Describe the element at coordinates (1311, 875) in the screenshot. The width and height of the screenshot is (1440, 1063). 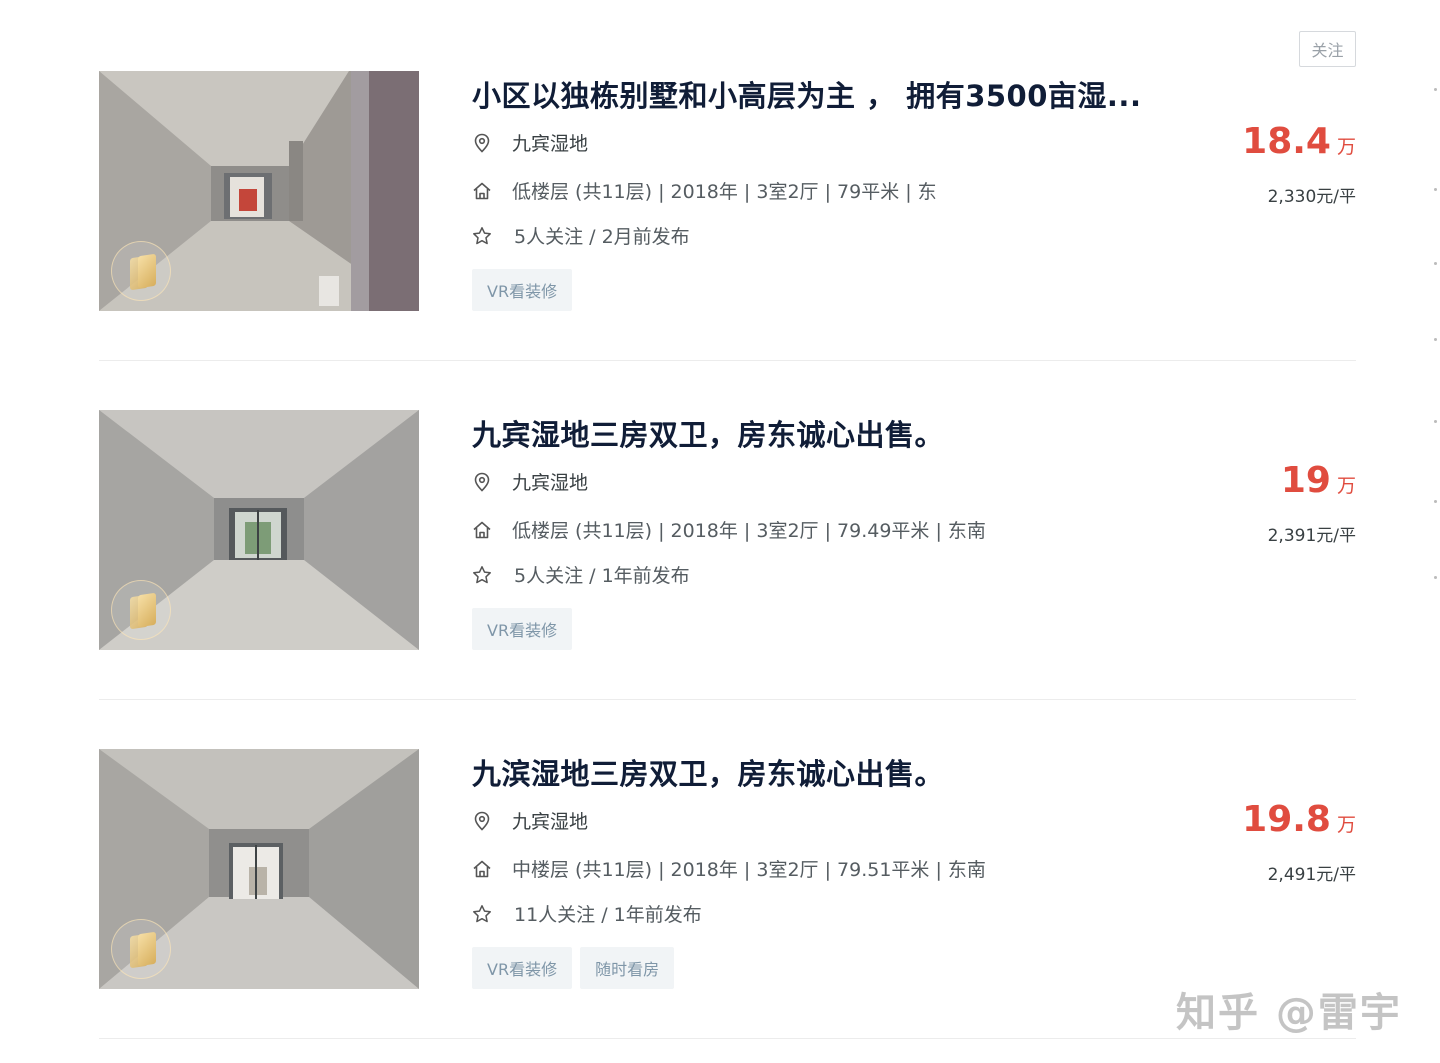
I see `unit-price: 2,491元/平` at that location.